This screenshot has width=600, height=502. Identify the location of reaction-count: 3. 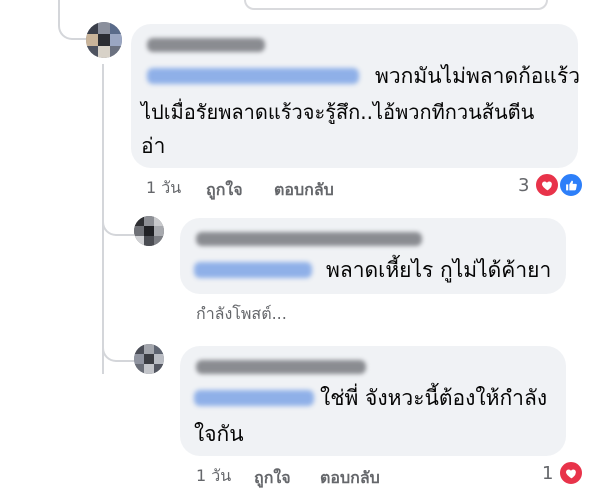
(523, 185).